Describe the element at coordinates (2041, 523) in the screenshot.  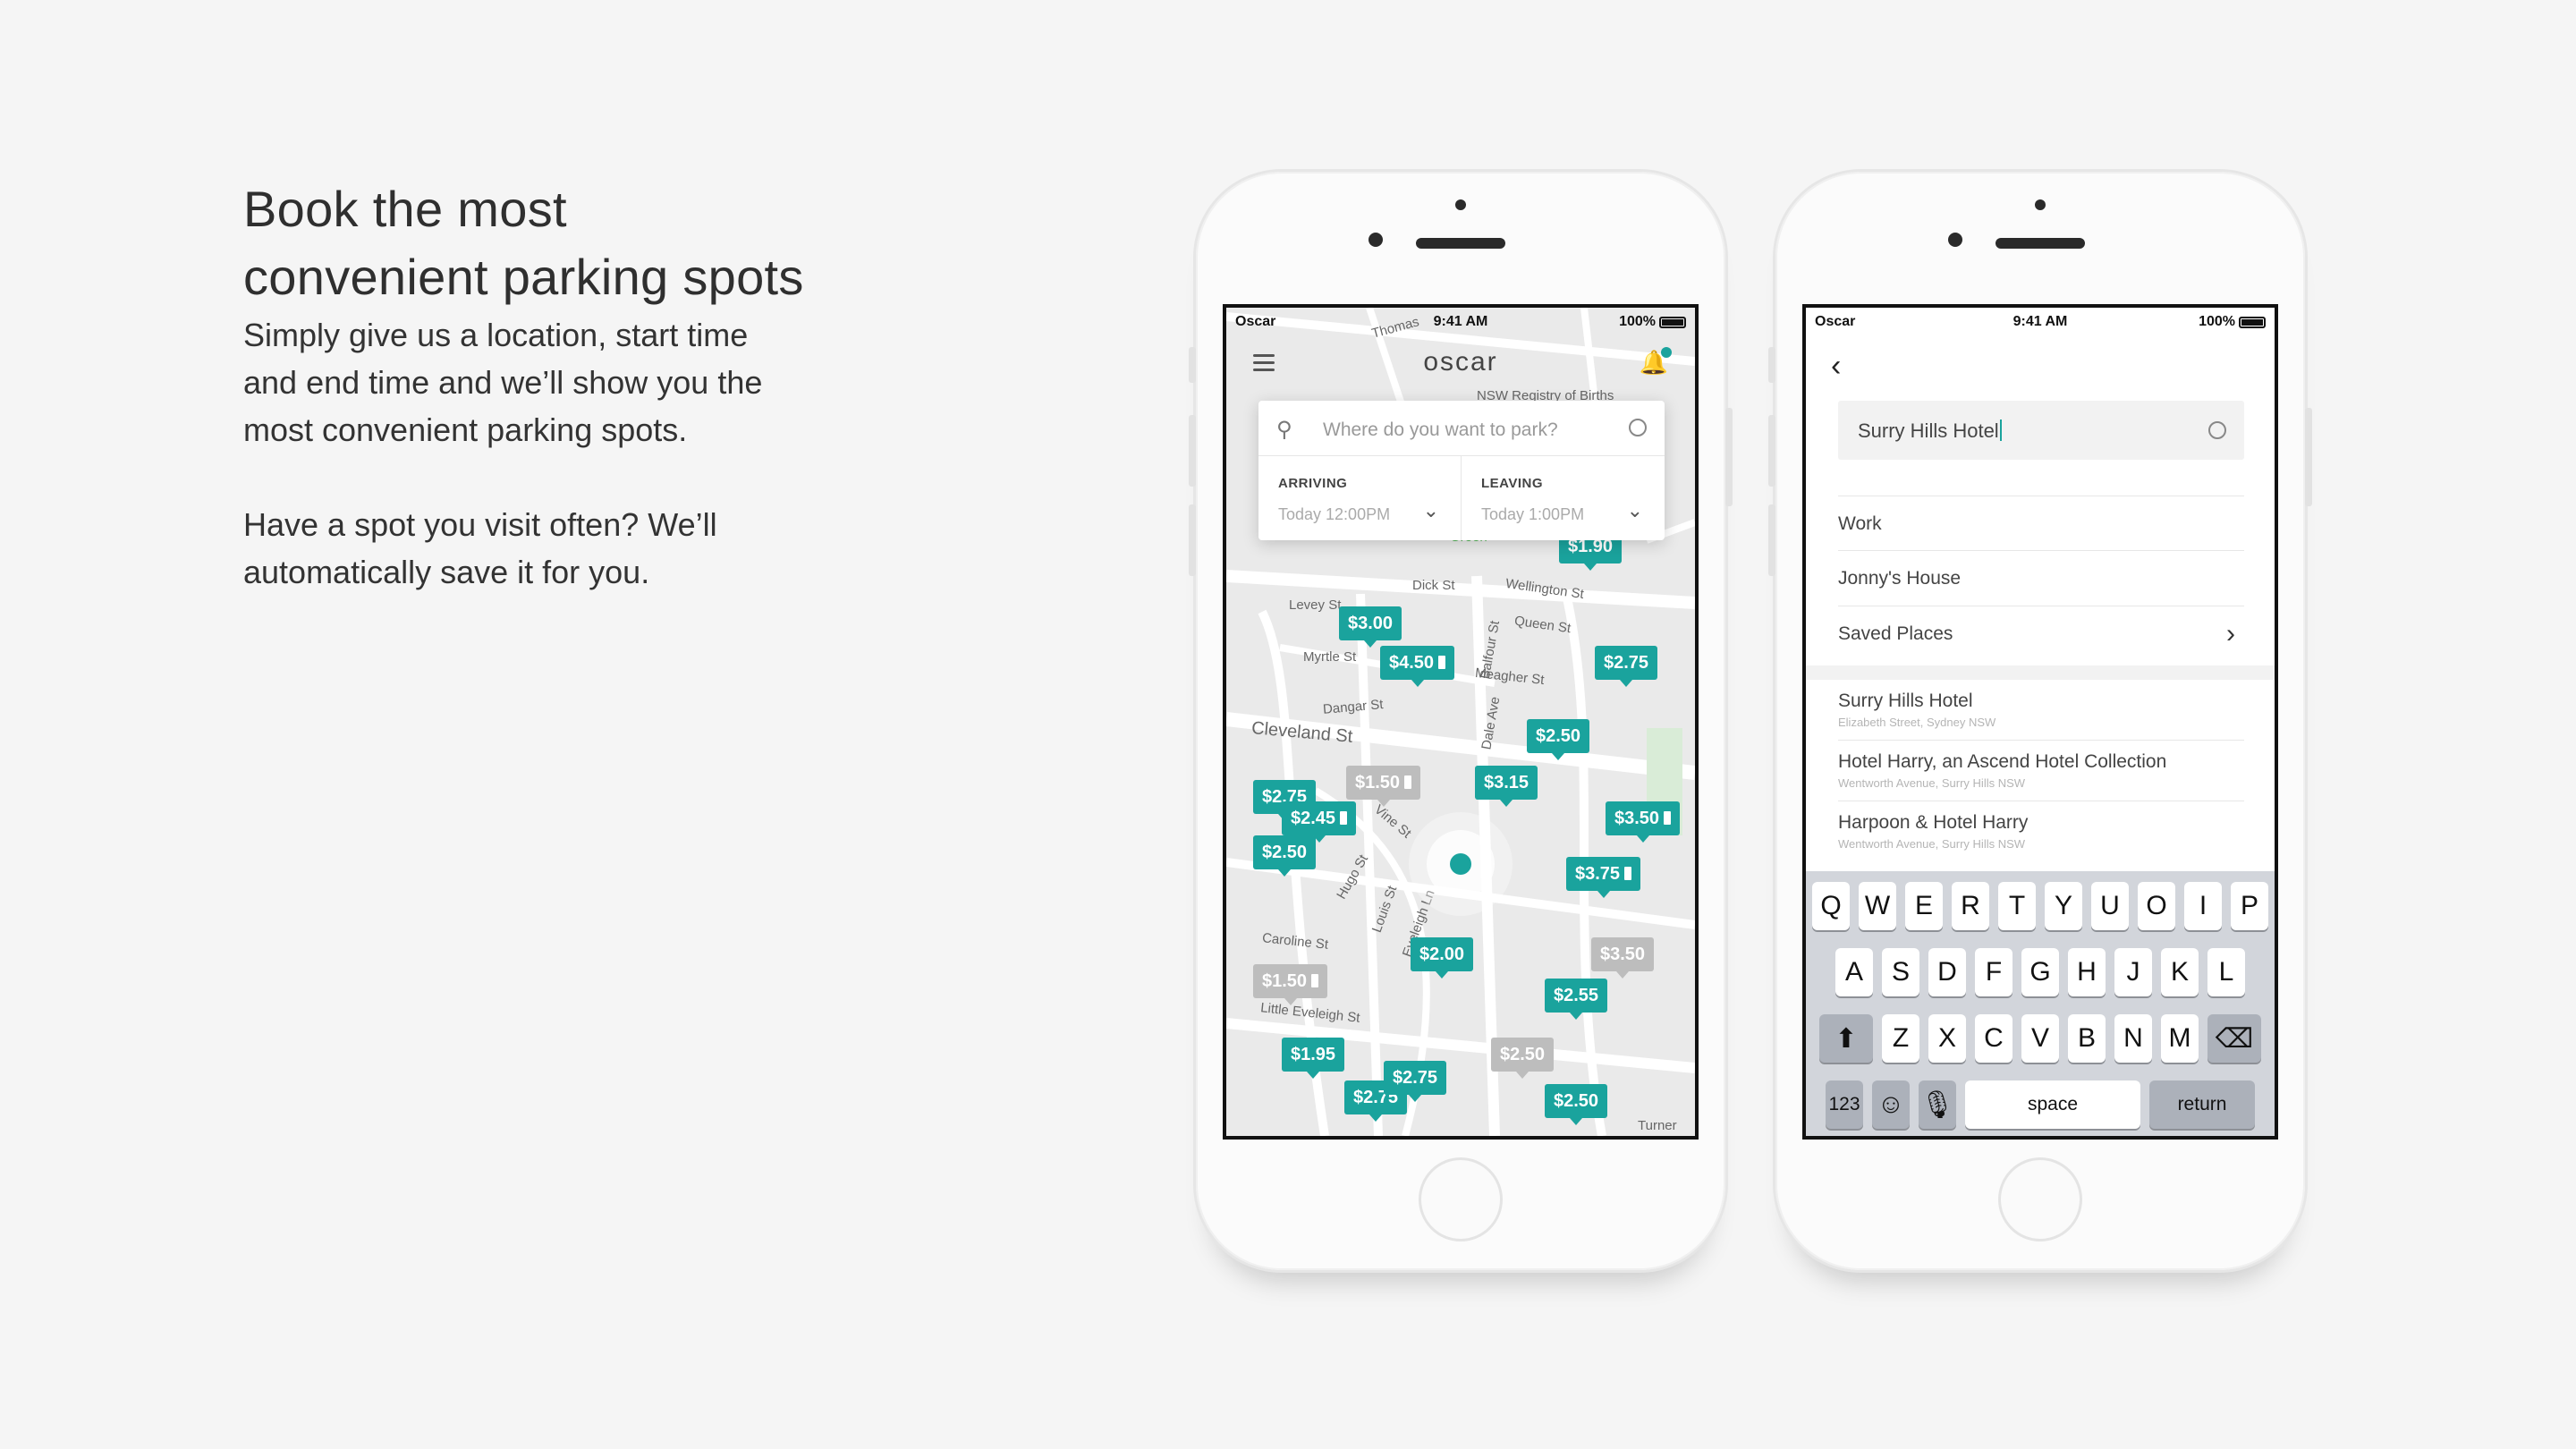
I see `saved-place-work: Work` at that location.